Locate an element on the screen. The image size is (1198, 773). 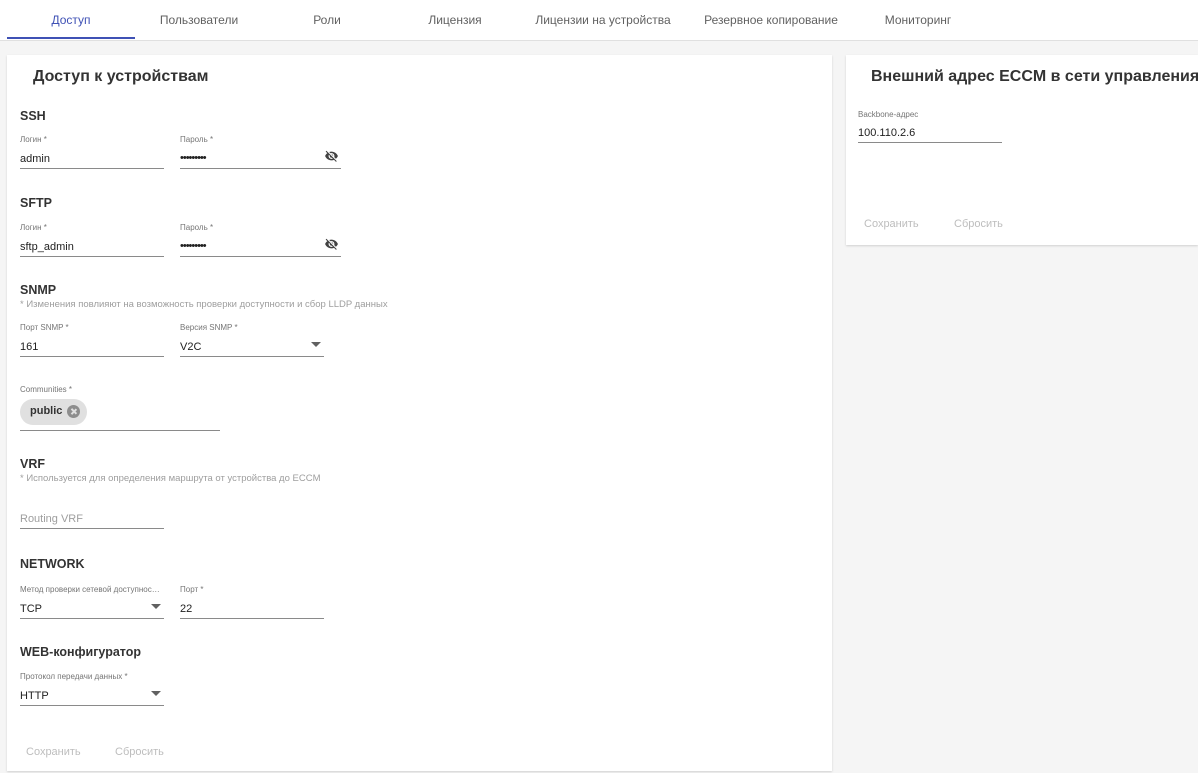
chip-label: public is located at coordinates (46, 411).